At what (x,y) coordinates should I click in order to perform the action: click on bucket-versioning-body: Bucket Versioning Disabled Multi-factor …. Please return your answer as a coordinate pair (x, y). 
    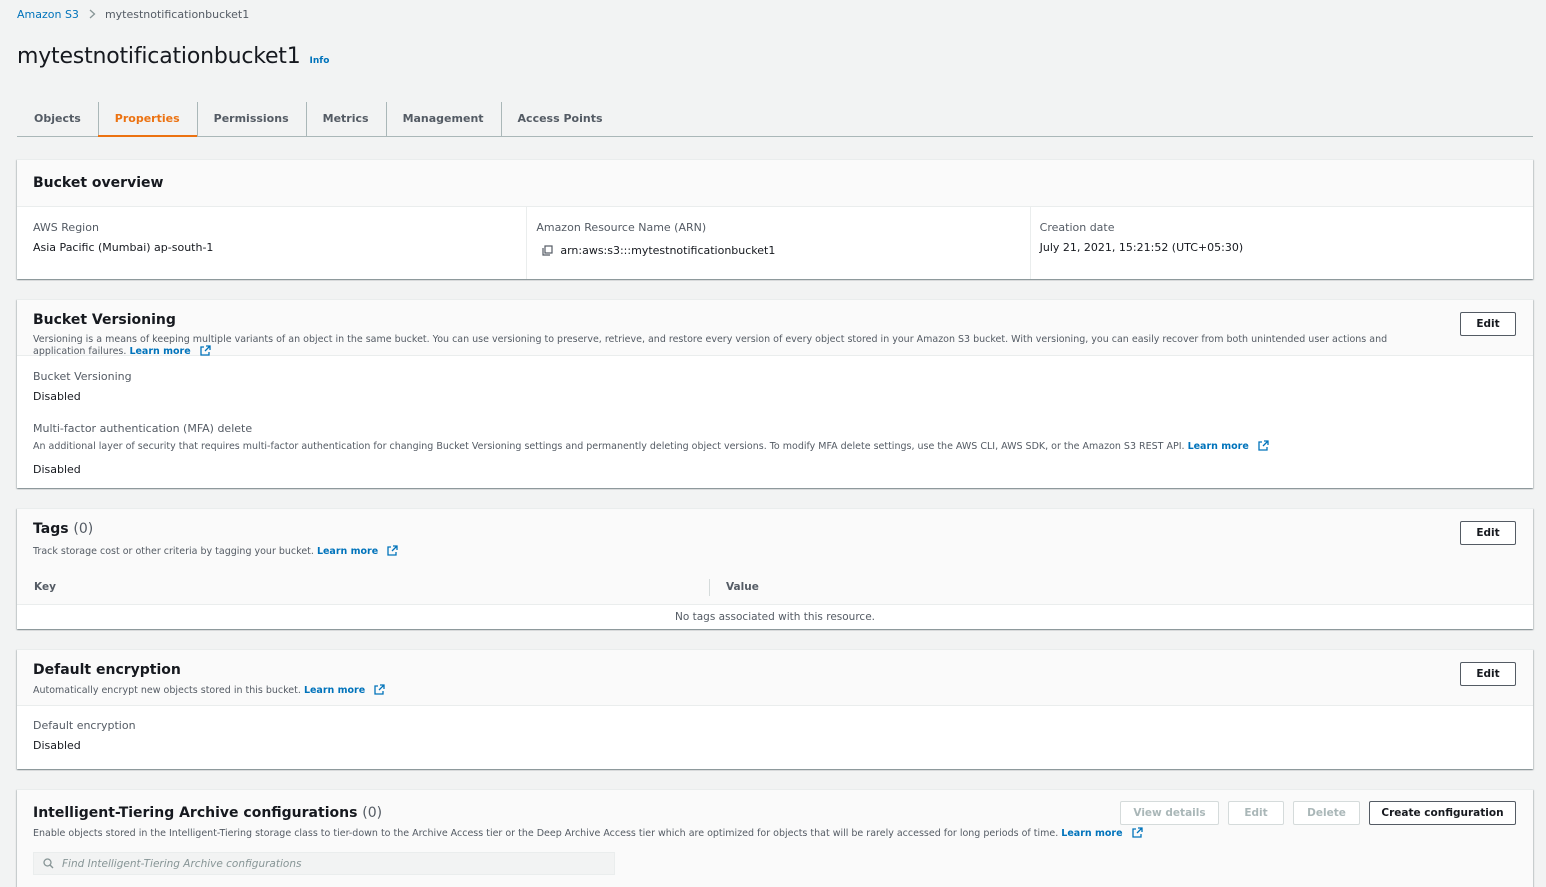
    Looking at the image, I should click on (775, 416).